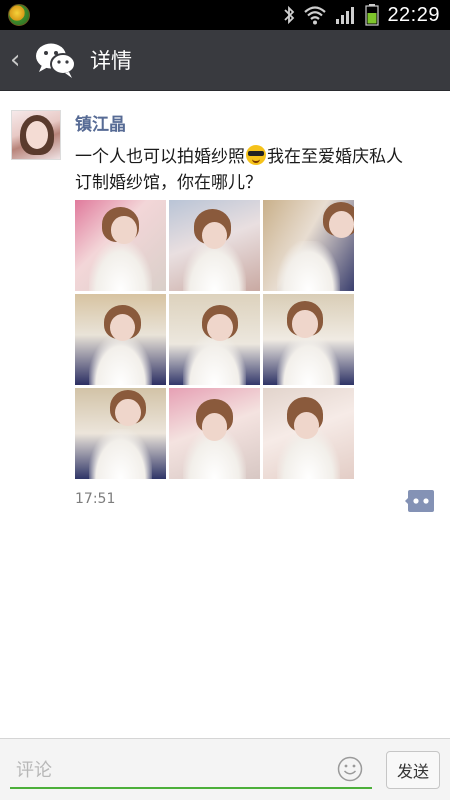 The width and height of the screenshot is (450, 800). I want to click on avatar, so click(36, 135).